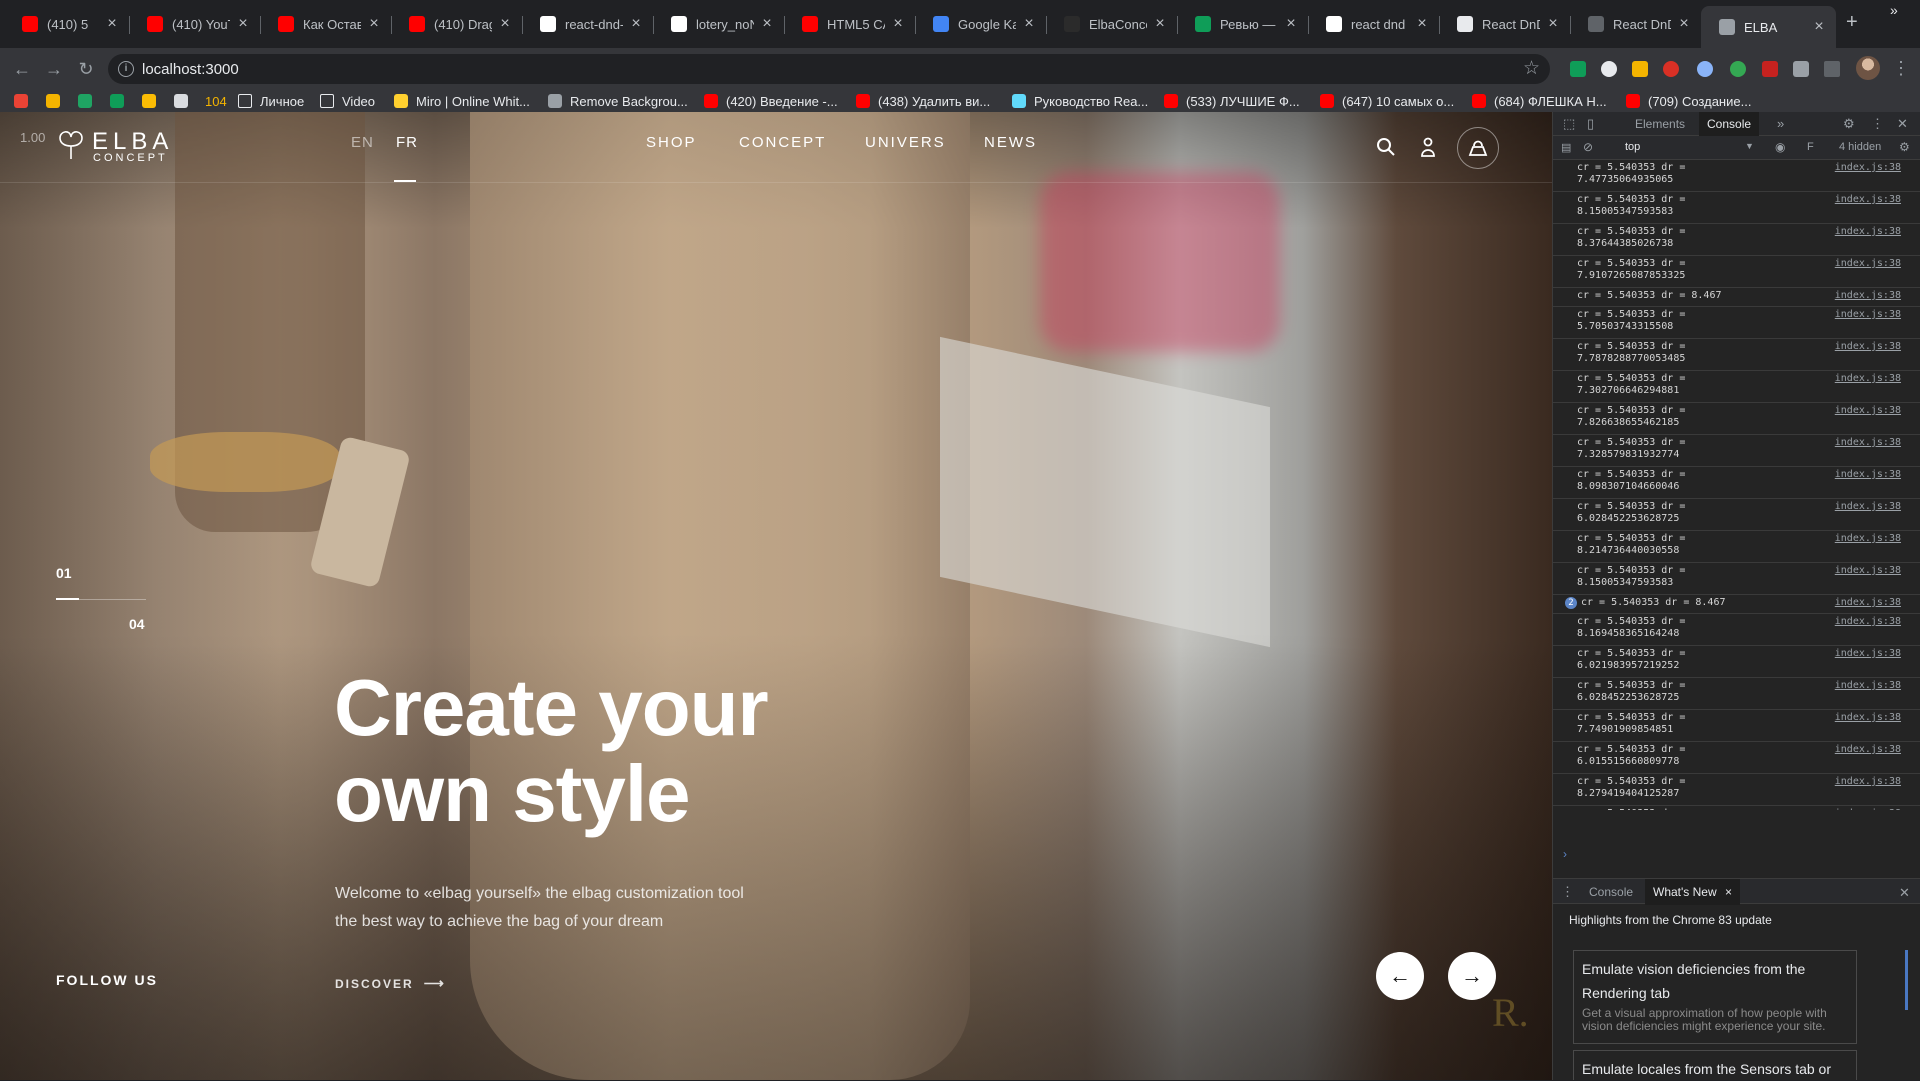 This screenshot has height=1081, width=1920. Describe the element at coordinates (22, 69) in the screenshot. I see `back-button: ←` at that location.